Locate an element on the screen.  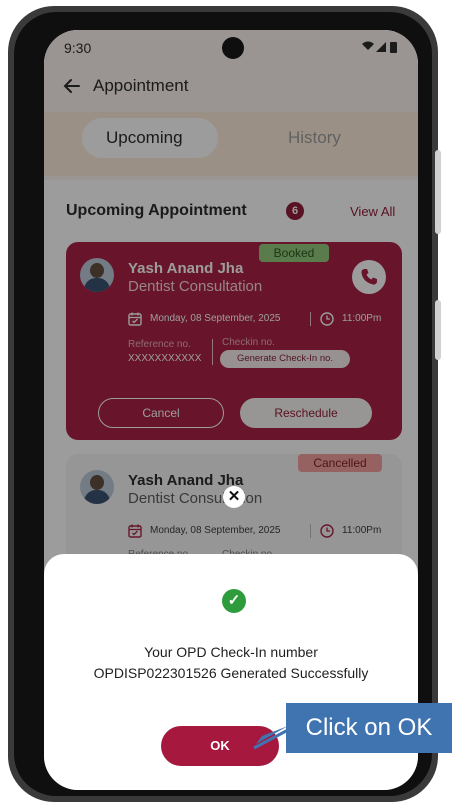
volume-button is located at coordinates (438, 192).